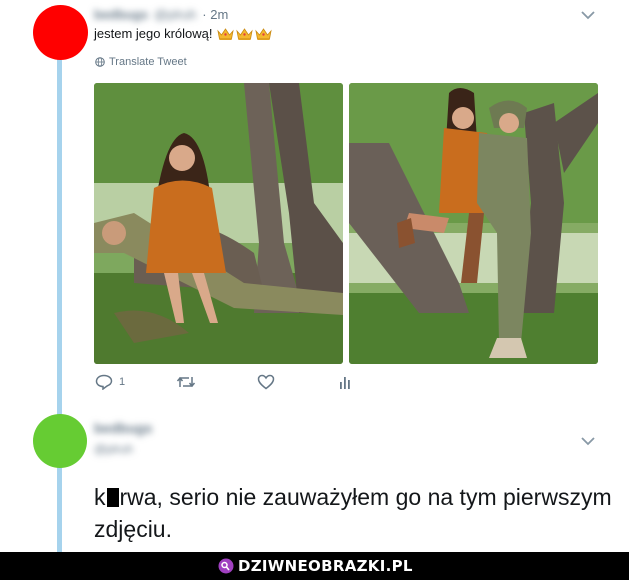 The height and width of the screenshot is (580, 629). Describe the element at coordinates (100, 497) in the screenshot. I see `tweet-text-prefix: k` at that location.